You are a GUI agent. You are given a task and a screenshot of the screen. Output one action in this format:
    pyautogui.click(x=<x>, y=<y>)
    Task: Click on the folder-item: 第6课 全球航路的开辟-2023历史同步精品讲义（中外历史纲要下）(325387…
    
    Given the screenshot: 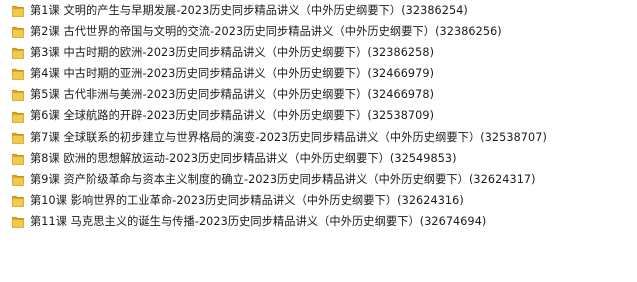 What is the action you would take?
    pyautogui.click(x=322, y=115)
    